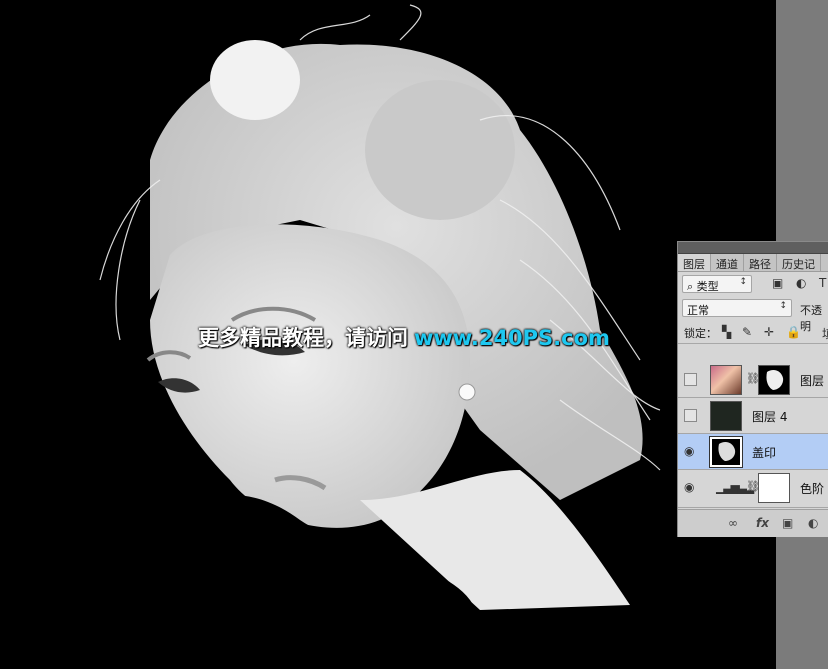 The image size is (828, 669). Describe the element at coordinates (813, 523) in the screenshot. I see `adjustment-icon: ◐` at that location.